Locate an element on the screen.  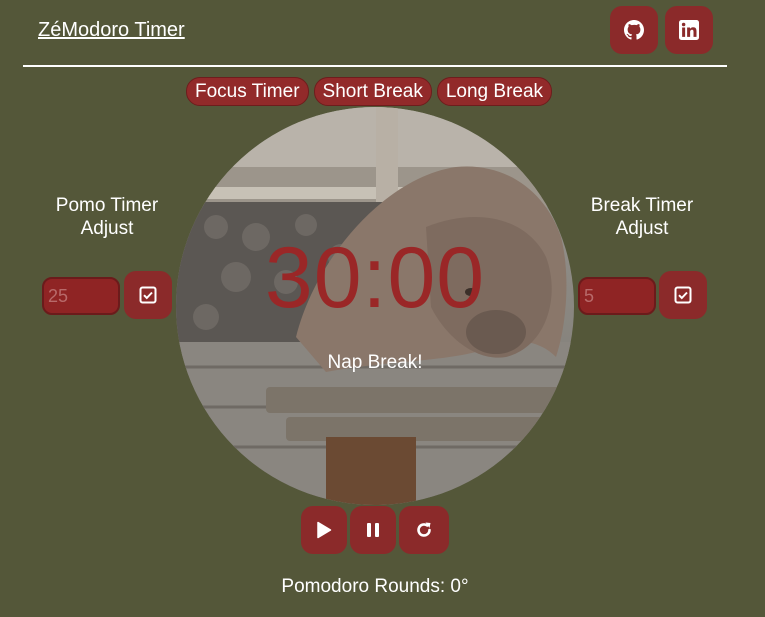
pause-button is located at coordinates (373, 530).